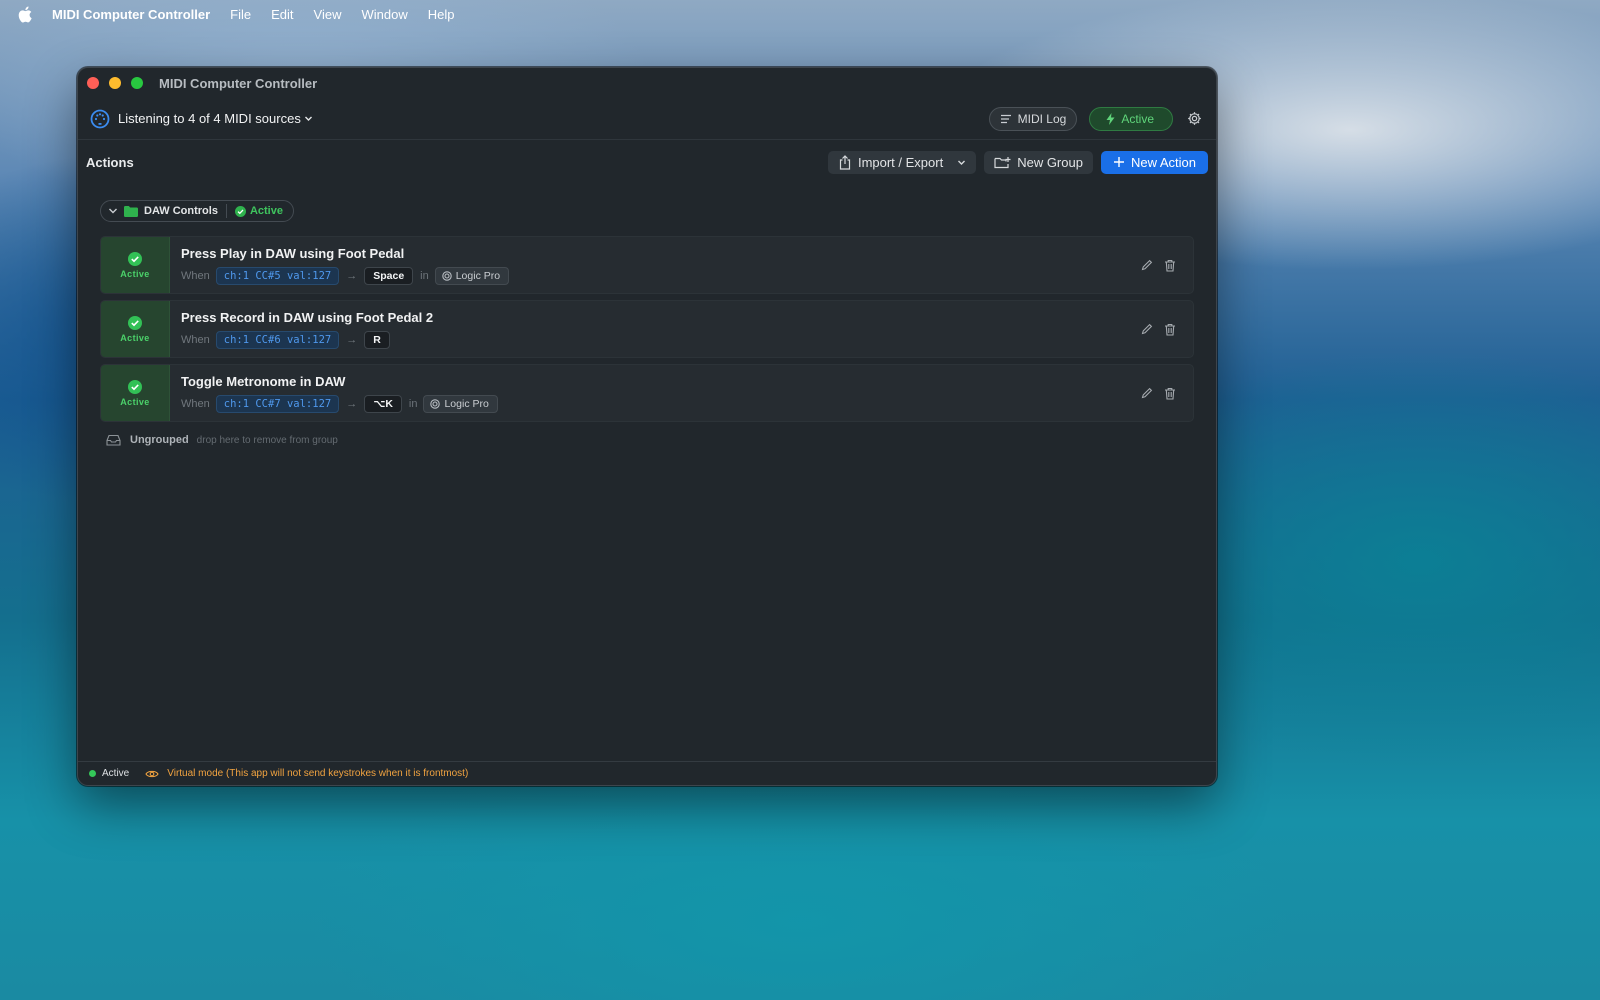  I want to click on minimize-button, so click(115, 83).